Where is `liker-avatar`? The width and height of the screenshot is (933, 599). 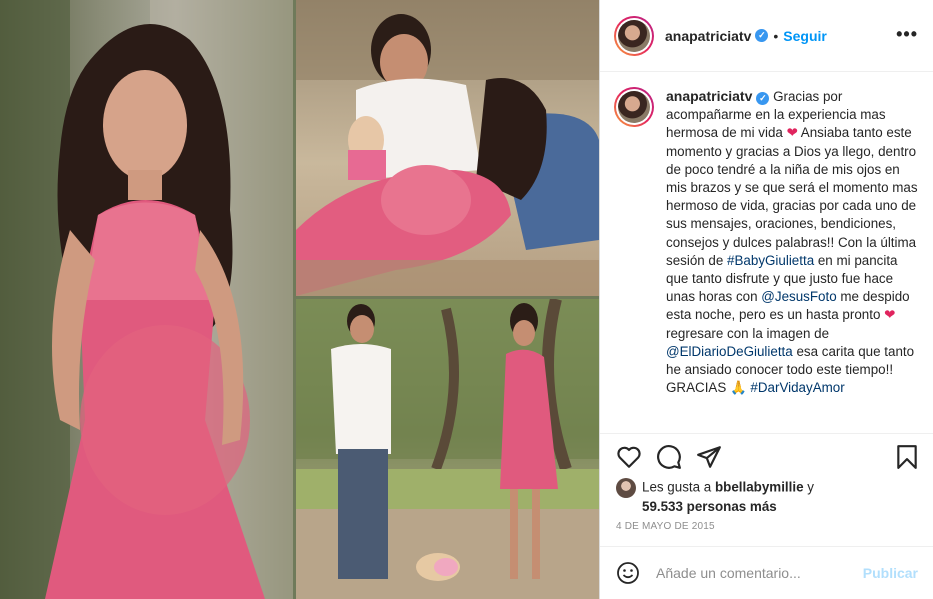
liker-avatar is located at coordinates (626, 488).